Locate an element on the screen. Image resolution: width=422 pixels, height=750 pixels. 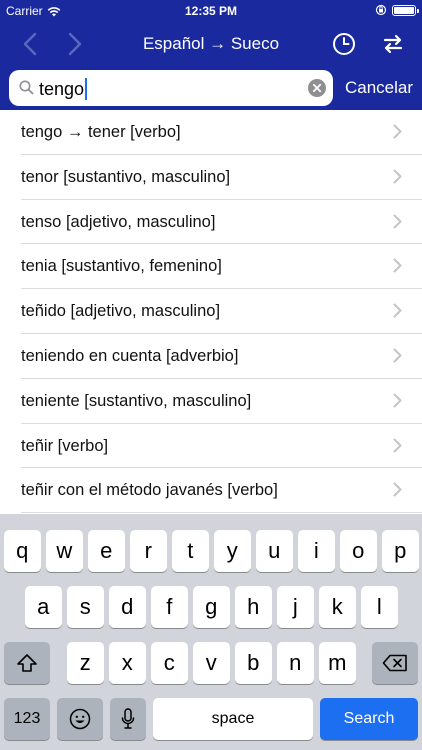
shift-key is located at coordinates (27, 663).